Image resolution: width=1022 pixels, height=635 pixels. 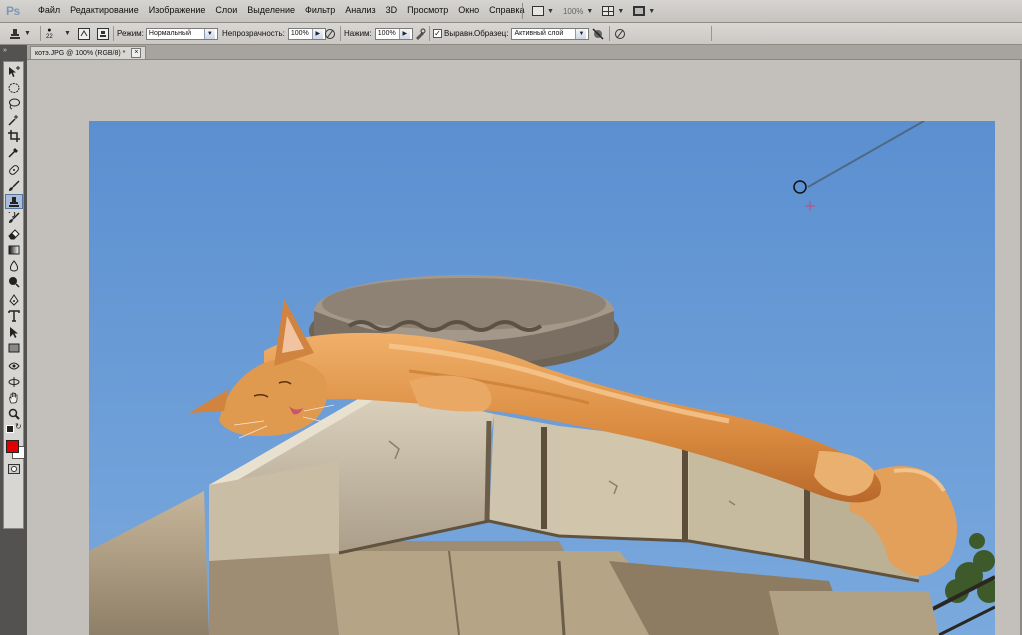 What do you see at coordinates (320, 10) in the screenshot?
I see `menu-filter: Фильтр` at bounding box center [320, 10].